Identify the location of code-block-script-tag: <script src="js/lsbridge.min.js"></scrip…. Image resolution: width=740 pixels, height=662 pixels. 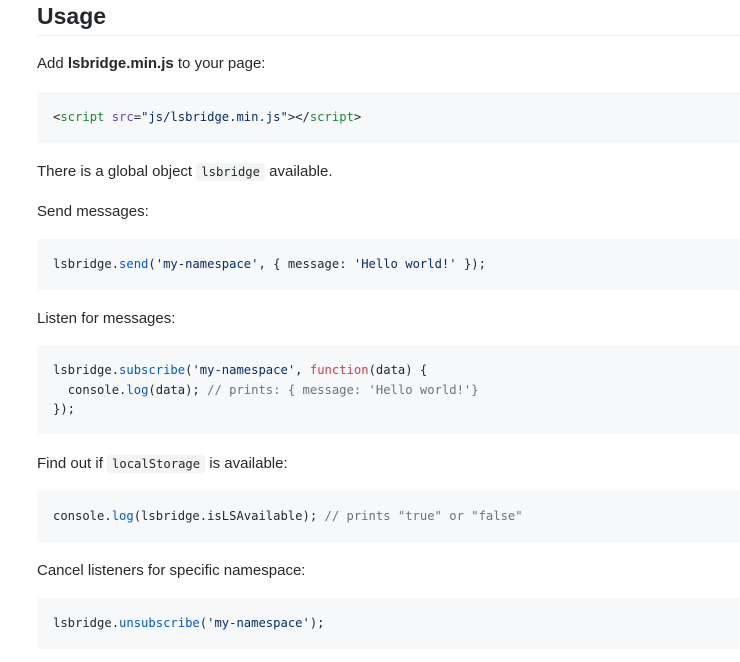
(388, 117).